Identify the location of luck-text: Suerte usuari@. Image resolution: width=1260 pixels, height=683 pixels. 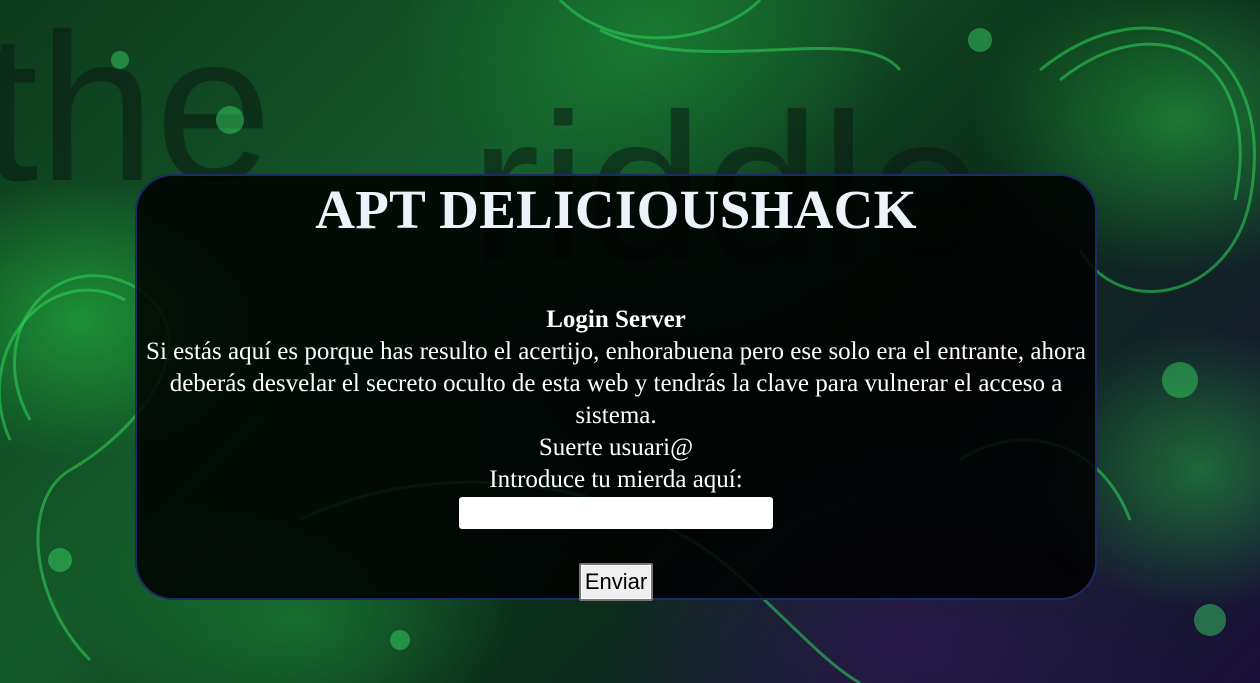
(616, 447).